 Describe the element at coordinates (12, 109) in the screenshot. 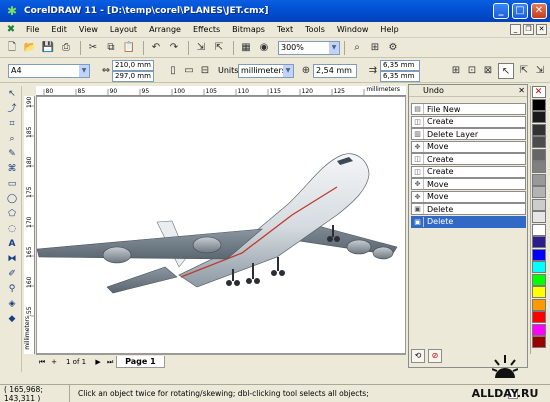

I see `shape-tool-icon: ⤴` at that location.